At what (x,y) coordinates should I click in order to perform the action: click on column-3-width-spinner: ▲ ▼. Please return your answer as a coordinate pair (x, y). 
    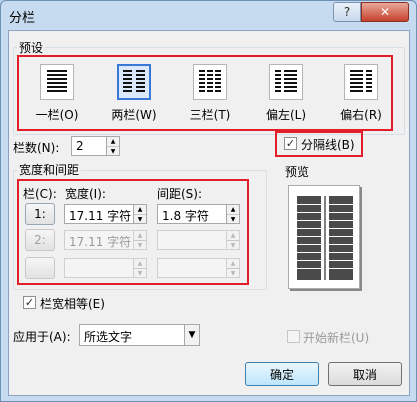
    Looking at the image, I should click on (140, 268).